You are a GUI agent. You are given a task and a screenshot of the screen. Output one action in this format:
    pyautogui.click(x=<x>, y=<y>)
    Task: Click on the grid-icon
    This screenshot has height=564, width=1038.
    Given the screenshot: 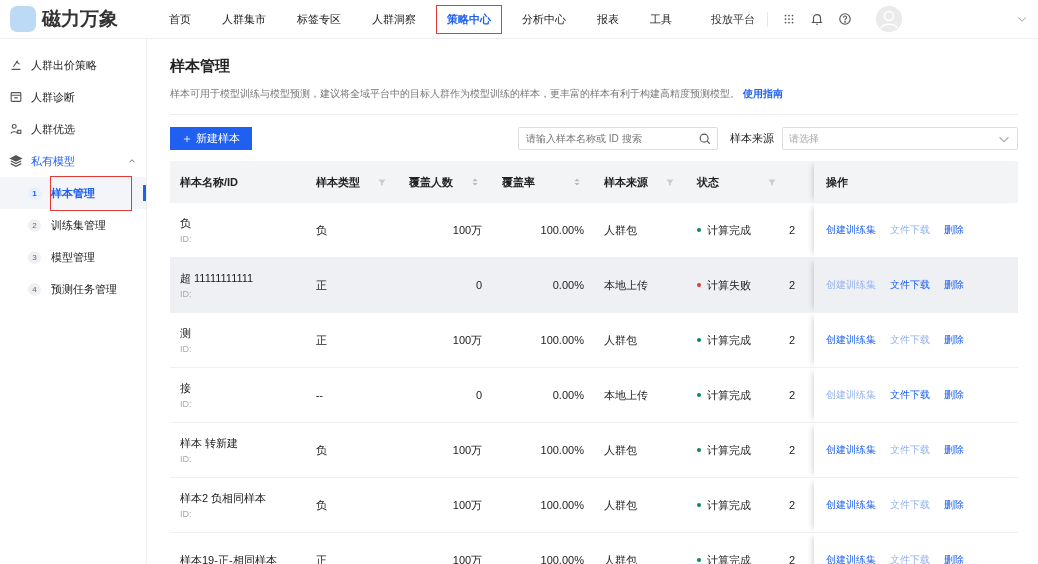 What is the action you would take?
    pyautogui.click(x=789, y=19)
    